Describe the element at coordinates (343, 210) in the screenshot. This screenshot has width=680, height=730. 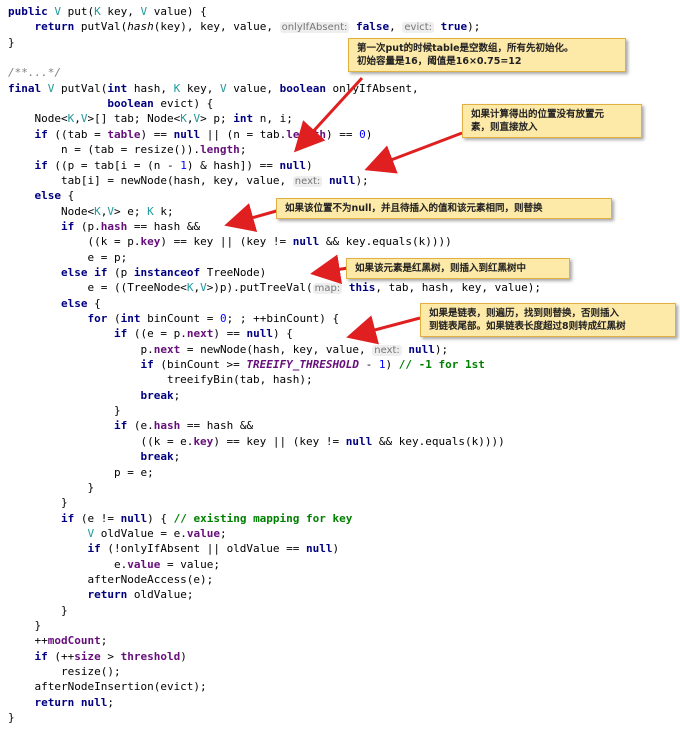
I see `annotation-arrows` at that location.